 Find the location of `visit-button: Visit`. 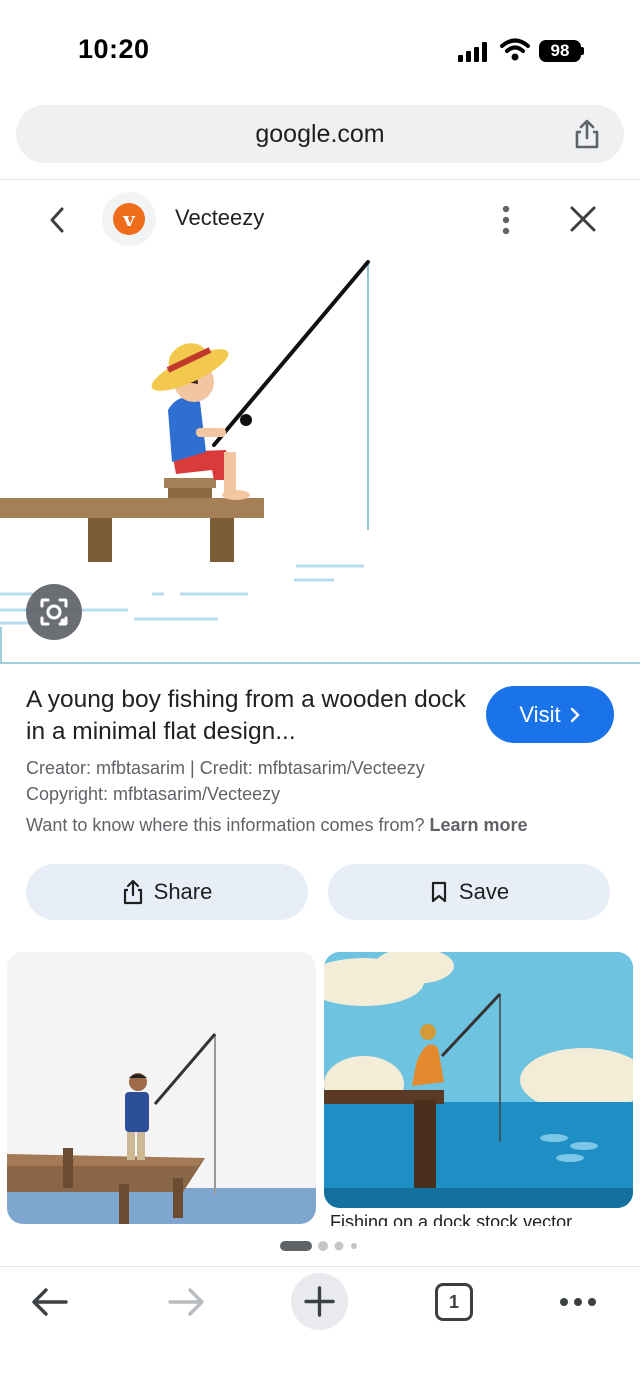

visit-button: Visit is located at coordinates (550, 714).